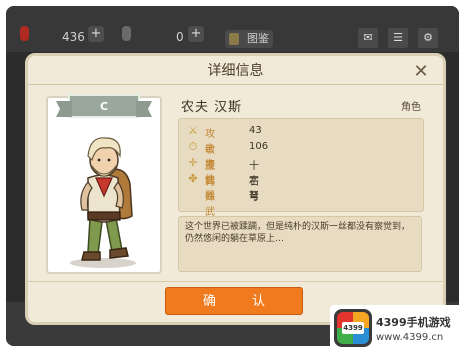 The image size is (466, 353). Describe the element at coordinates (193, 130) in the screenshot. I see `sword-icon: ⚔` at that location.